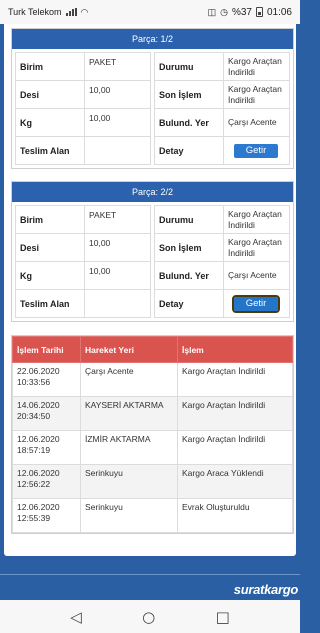 The height and width of the screenshot is (633, 320). I want to click on place-cell: KAYSERİ AKTARMA, so click(129, 413).